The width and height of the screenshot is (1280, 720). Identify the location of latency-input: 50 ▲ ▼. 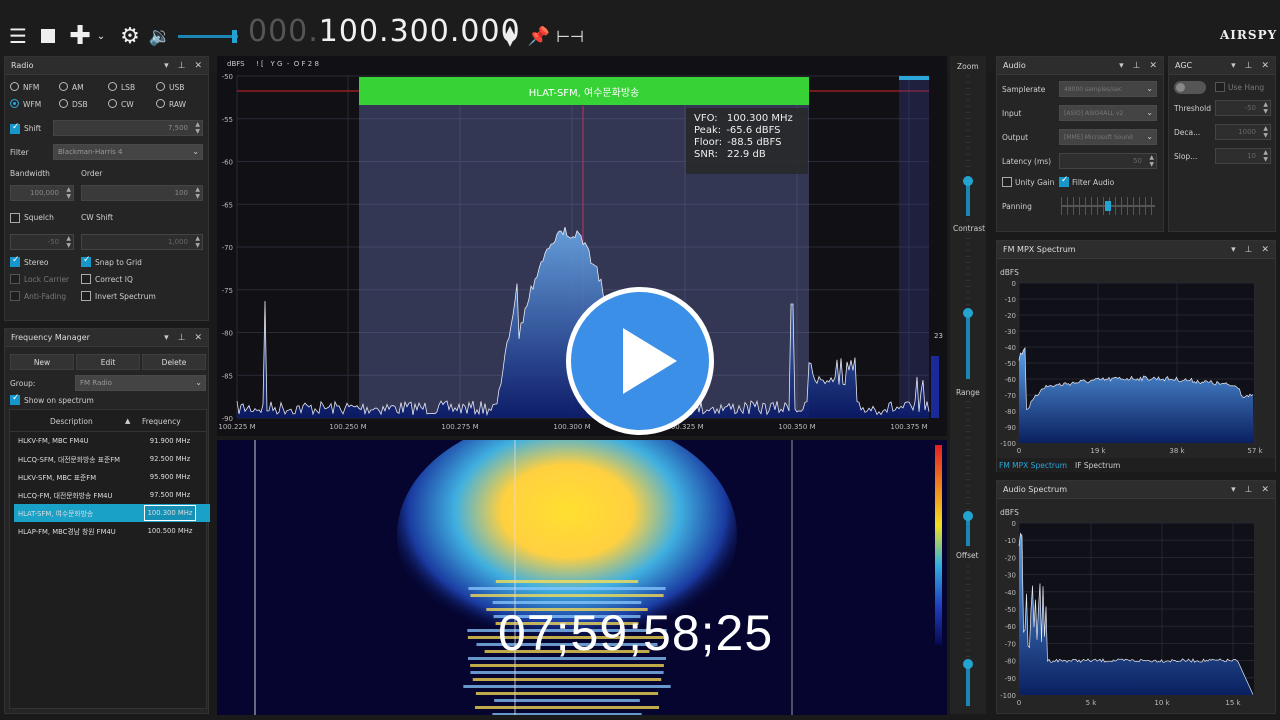
(1108, 161).